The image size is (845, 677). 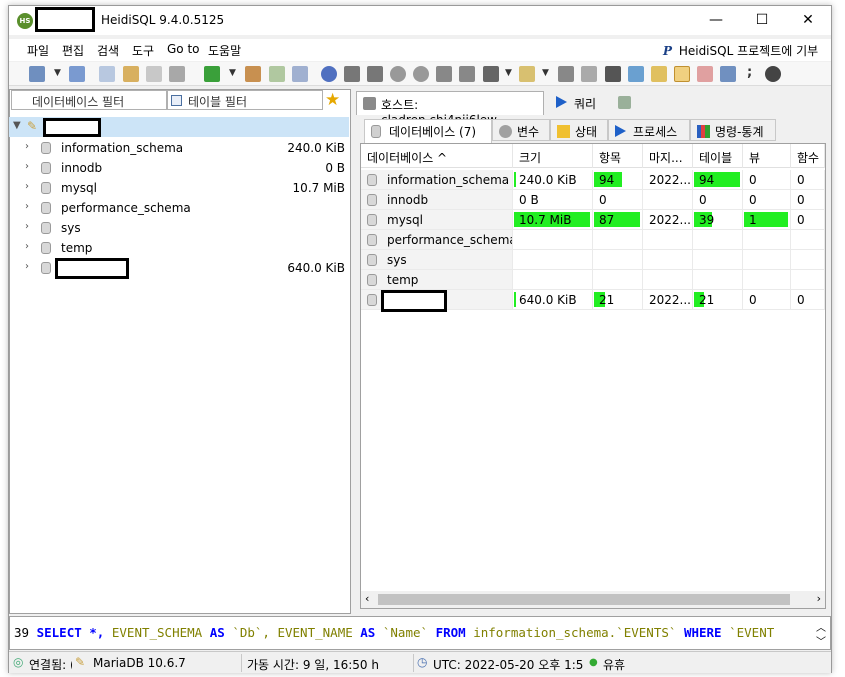 What do you see at coordinates (618, 300) in the screenshot?
I see `cell-items: 21` at bounding box center [618, 300].